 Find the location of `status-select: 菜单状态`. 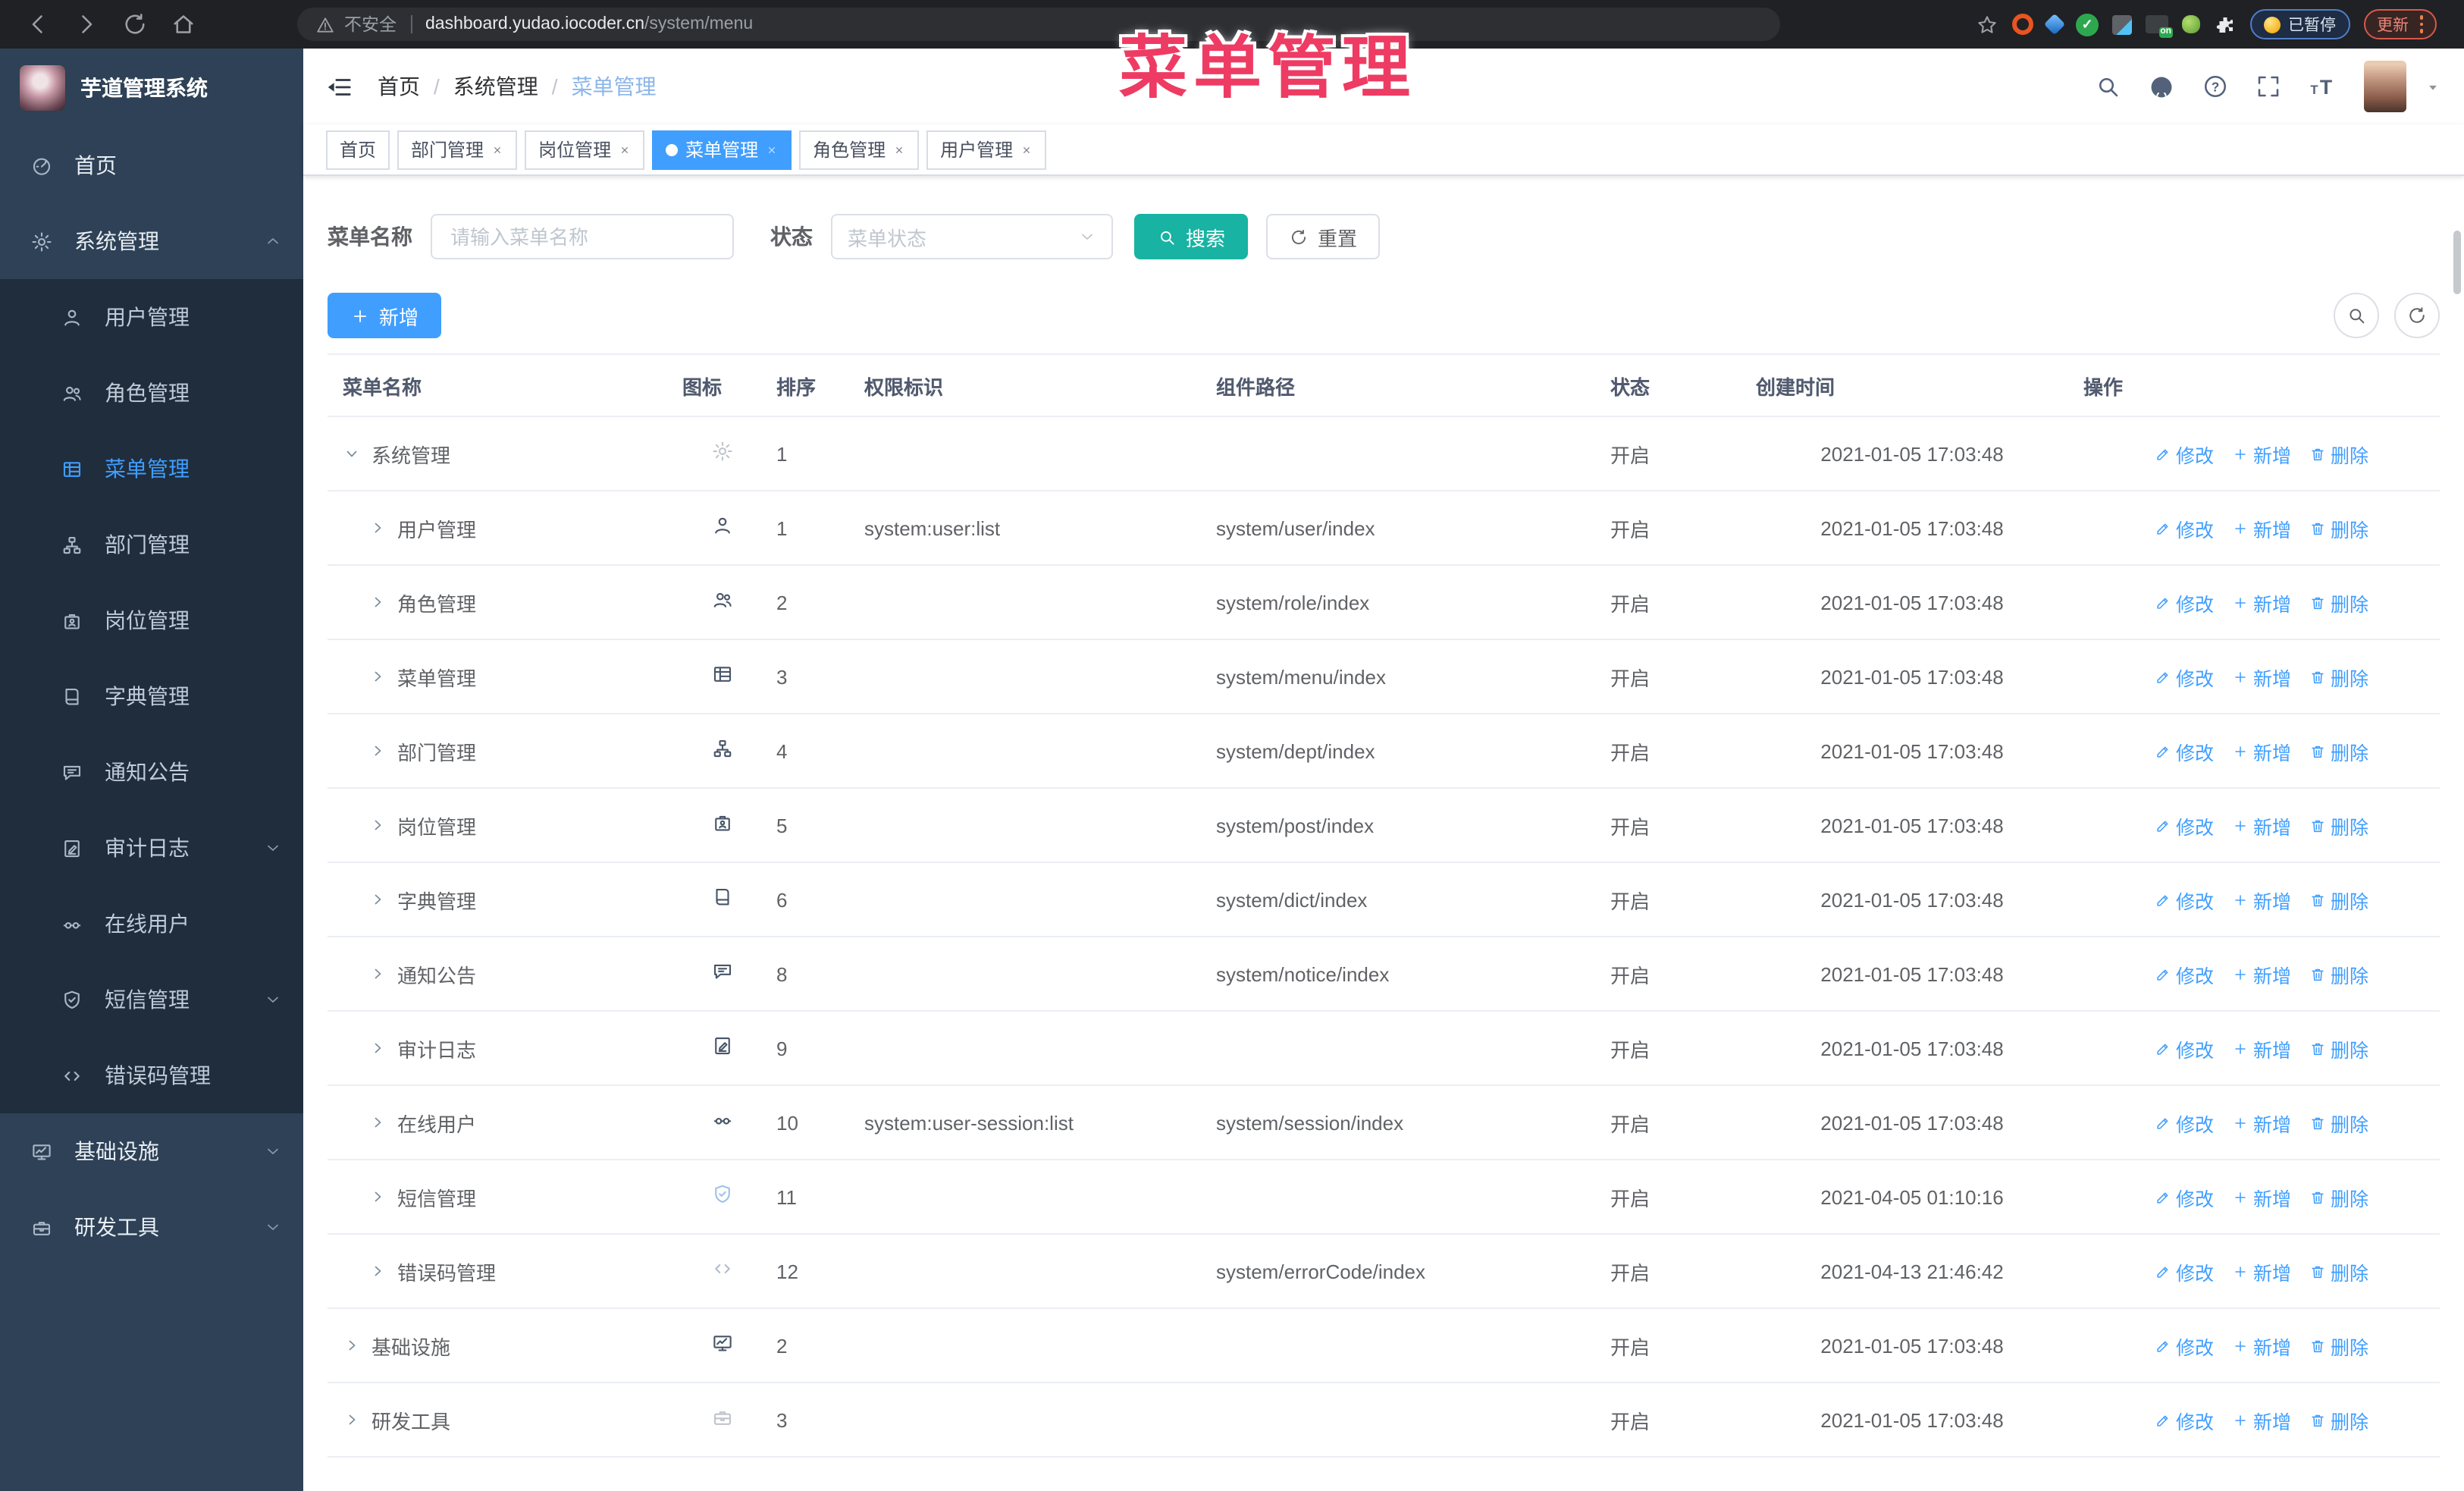

status-select: 菜单状态 is located at coordinates (972, 236).